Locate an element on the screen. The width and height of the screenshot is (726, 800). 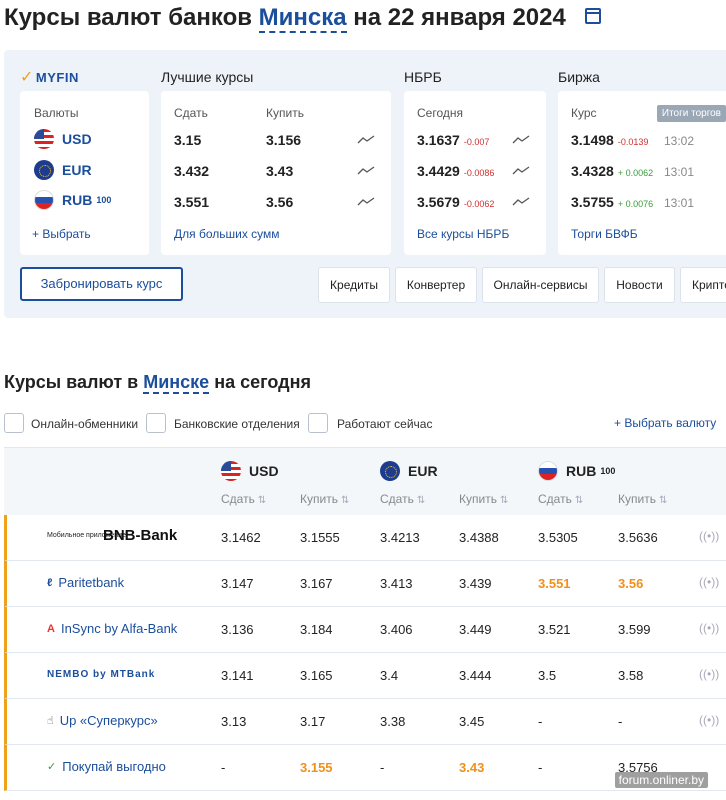
nav-credits: Кредиты is located at coordinates (354, 285).